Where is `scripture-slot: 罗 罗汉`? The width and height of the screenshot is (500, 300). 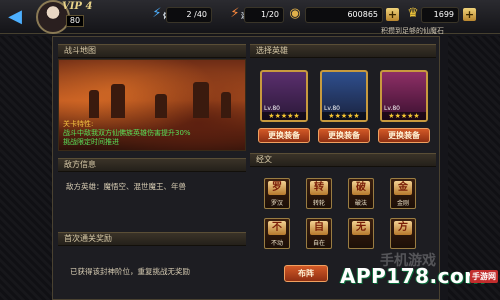
scripture-slot: 罗 罗汉 is located at coordinates (277, 193).